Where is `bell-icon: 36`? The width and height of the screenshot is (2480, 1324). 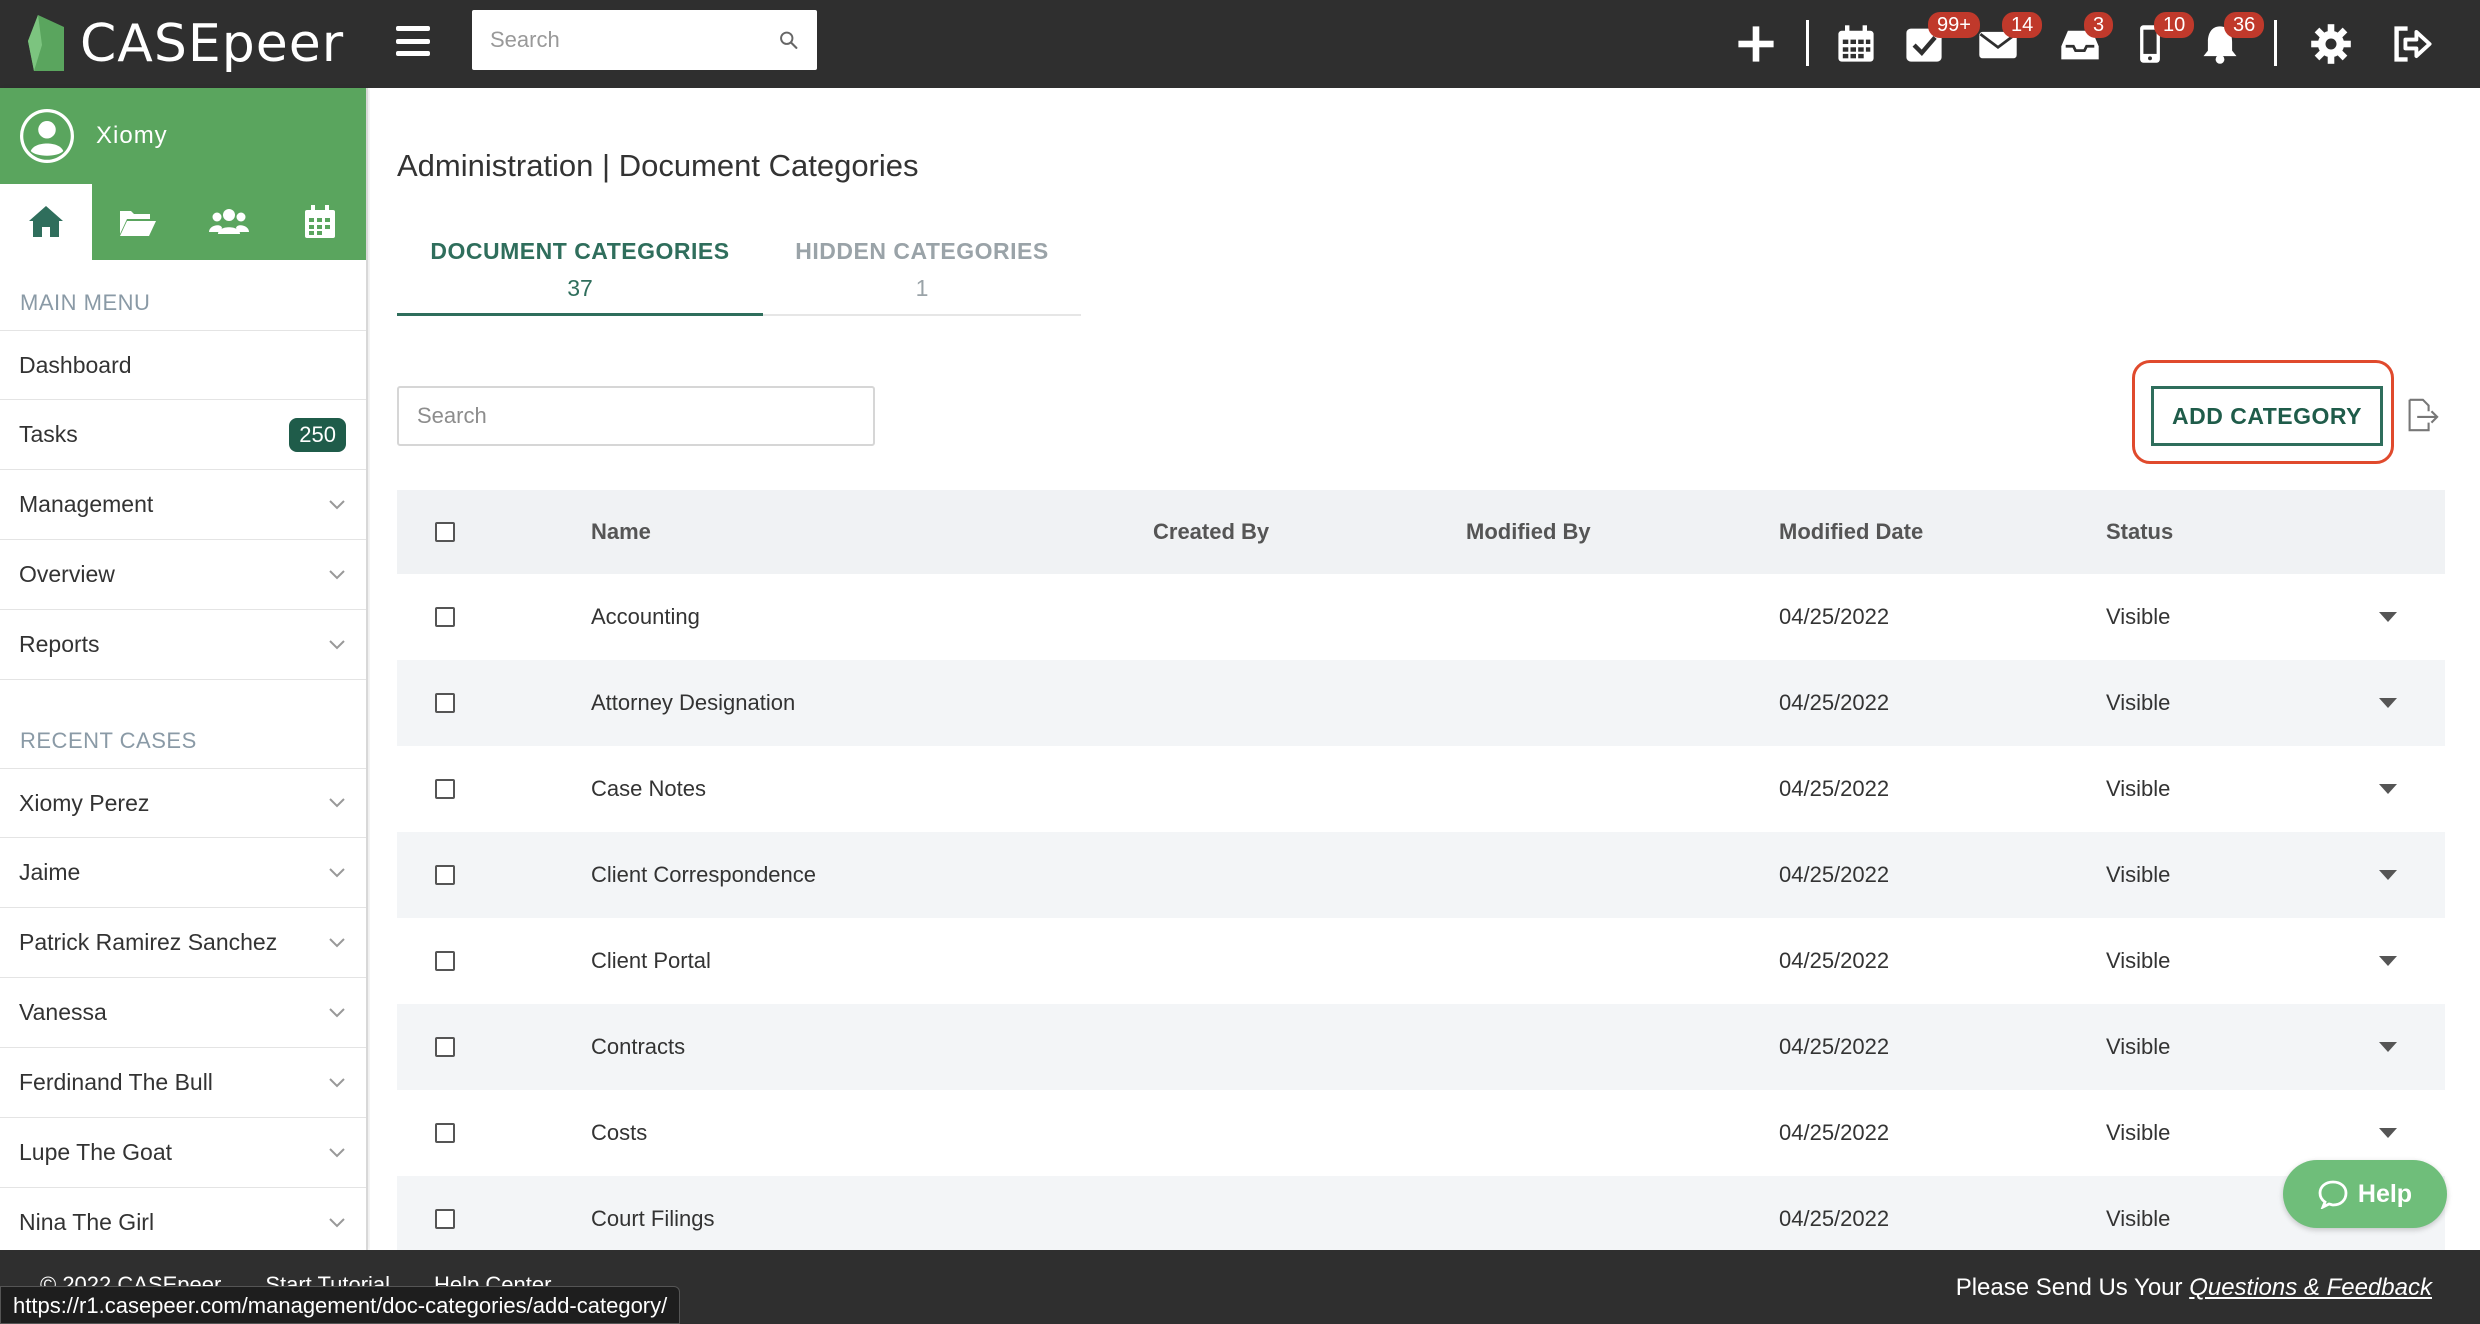
bell-icon: 36 is located at coordinates (2229, 41).